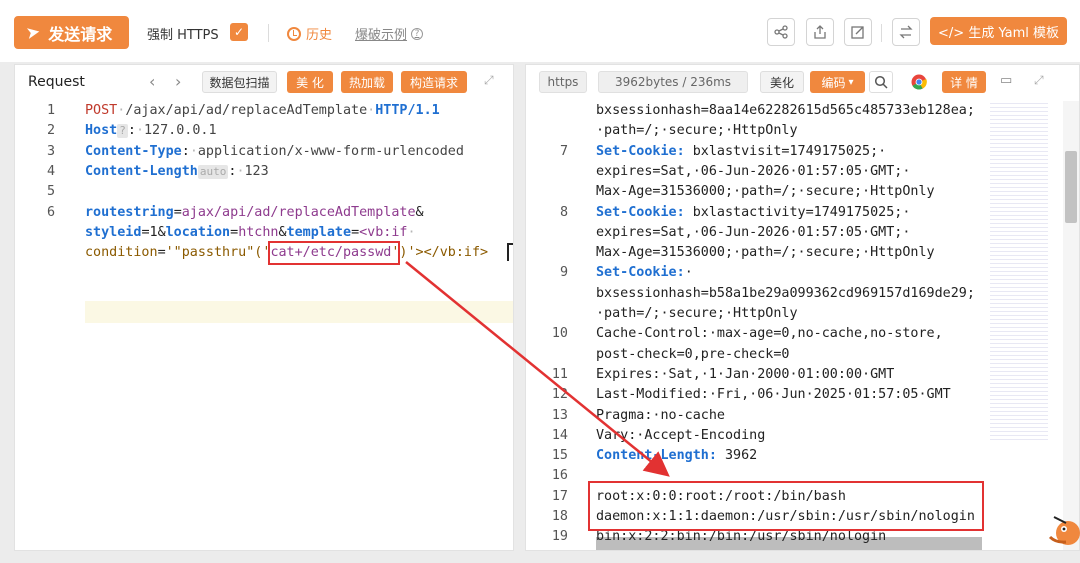  Describe the element at coordinates (537, 369) in the screenshot. I see `annotation-arrow` at that location.